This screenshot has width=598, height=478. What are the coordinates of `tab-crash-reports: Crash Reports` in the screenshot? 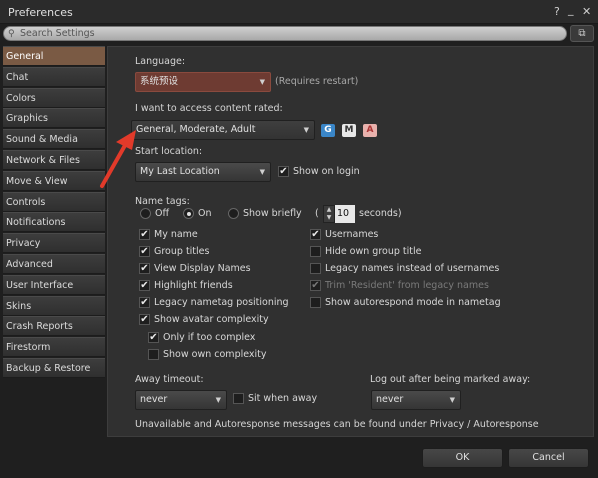 It's located at (54, 326).